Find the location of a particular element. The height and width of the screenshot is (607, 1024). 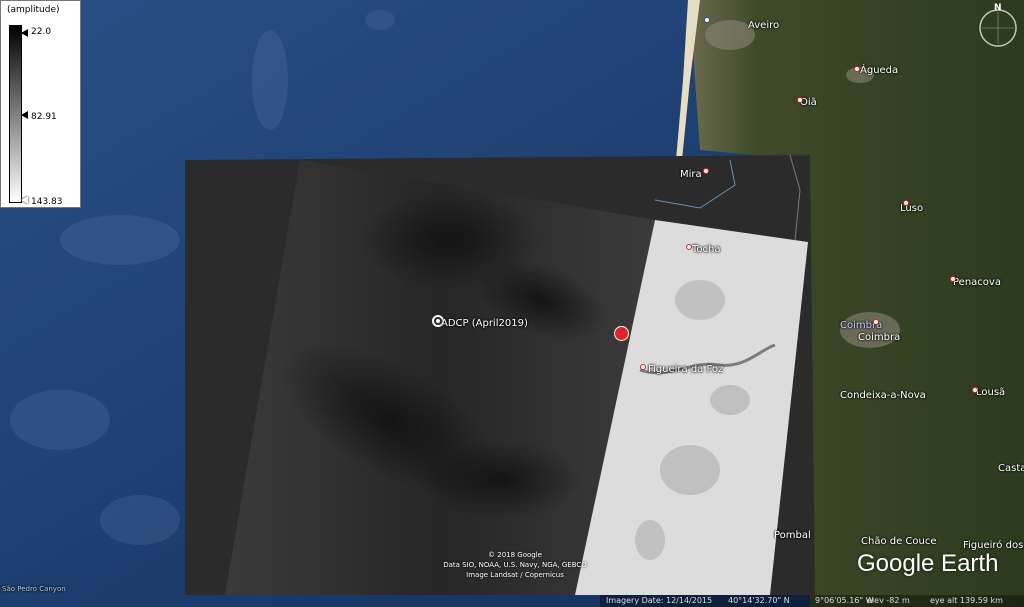

place-label-coimbra: Coimbra is located at coordinates (879, 337).